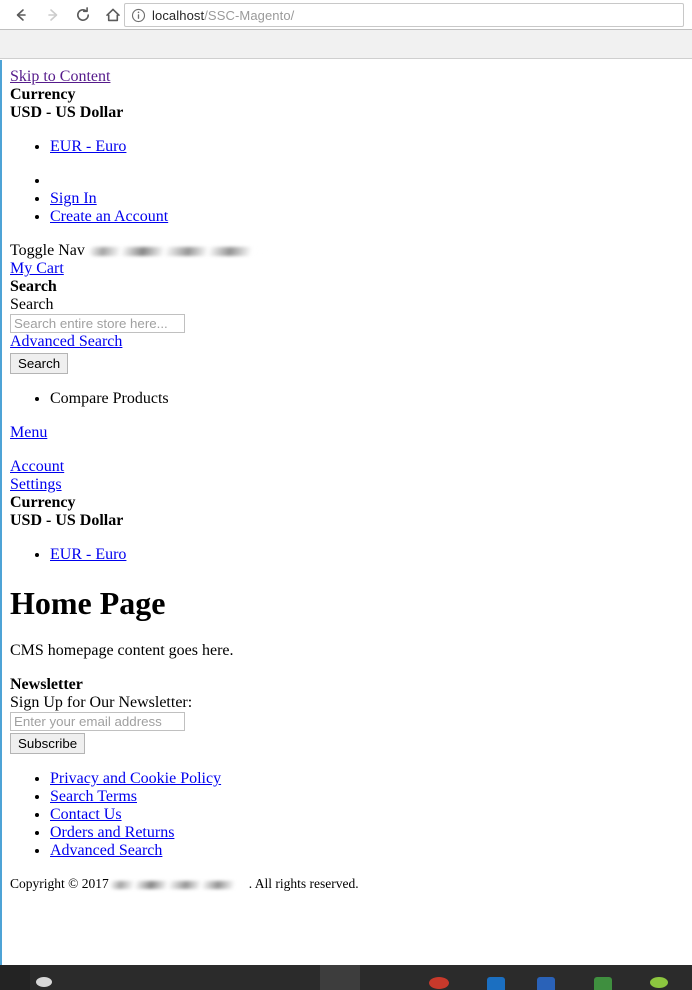 The width and height of the screenshot is (692, 990). I want to click on copyright-row: Copyright © 2017 . All rights reserved., so click(347, 884).